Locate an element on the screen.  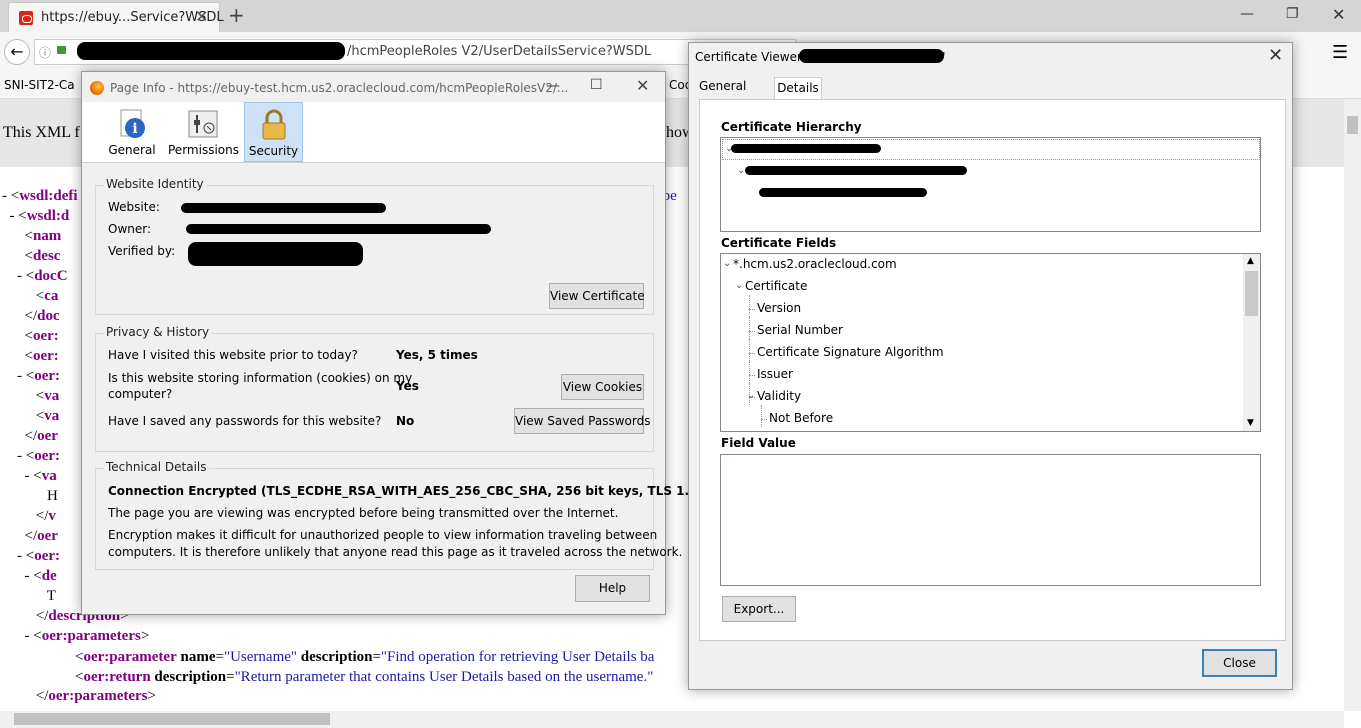
xml-line: <nam is located at coordinates (32, 236).